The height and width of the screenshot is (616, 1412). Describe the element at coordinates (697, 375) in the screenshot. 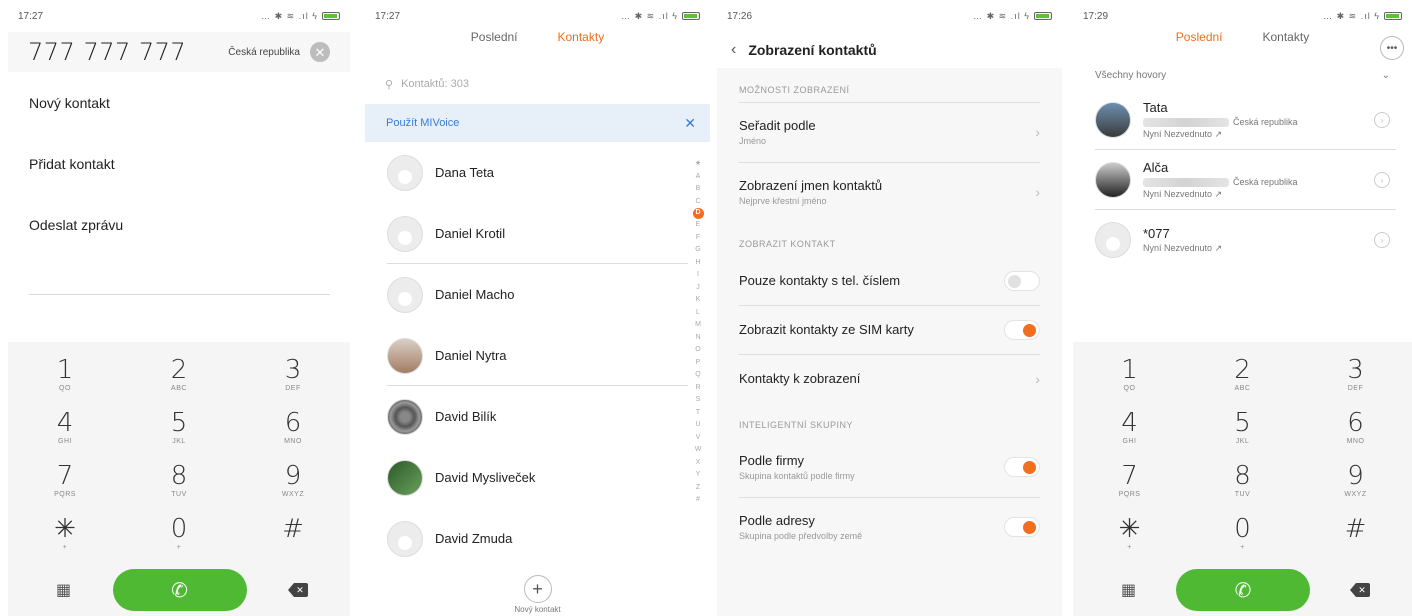

I see `alpha-index-letter: Q` at that location.